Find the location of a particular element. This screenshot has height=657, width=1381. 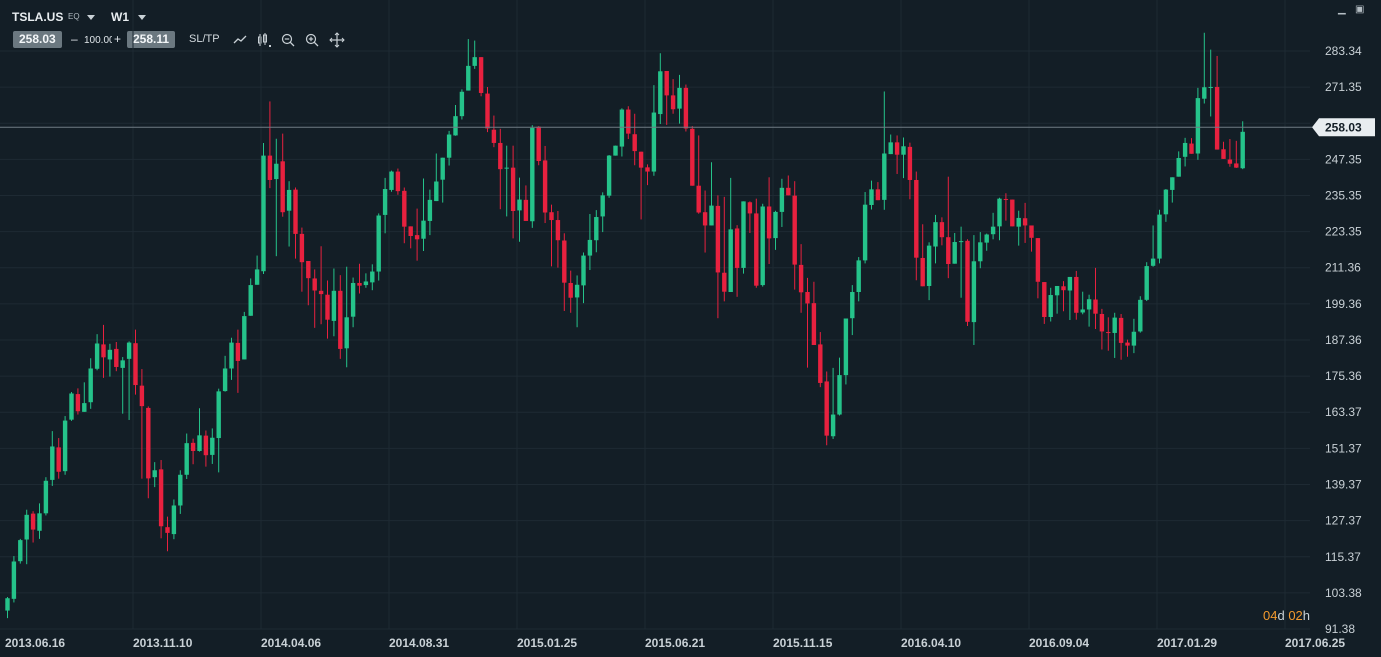

price-tick-label: 139.37 is located at coordinates (1343, 485).